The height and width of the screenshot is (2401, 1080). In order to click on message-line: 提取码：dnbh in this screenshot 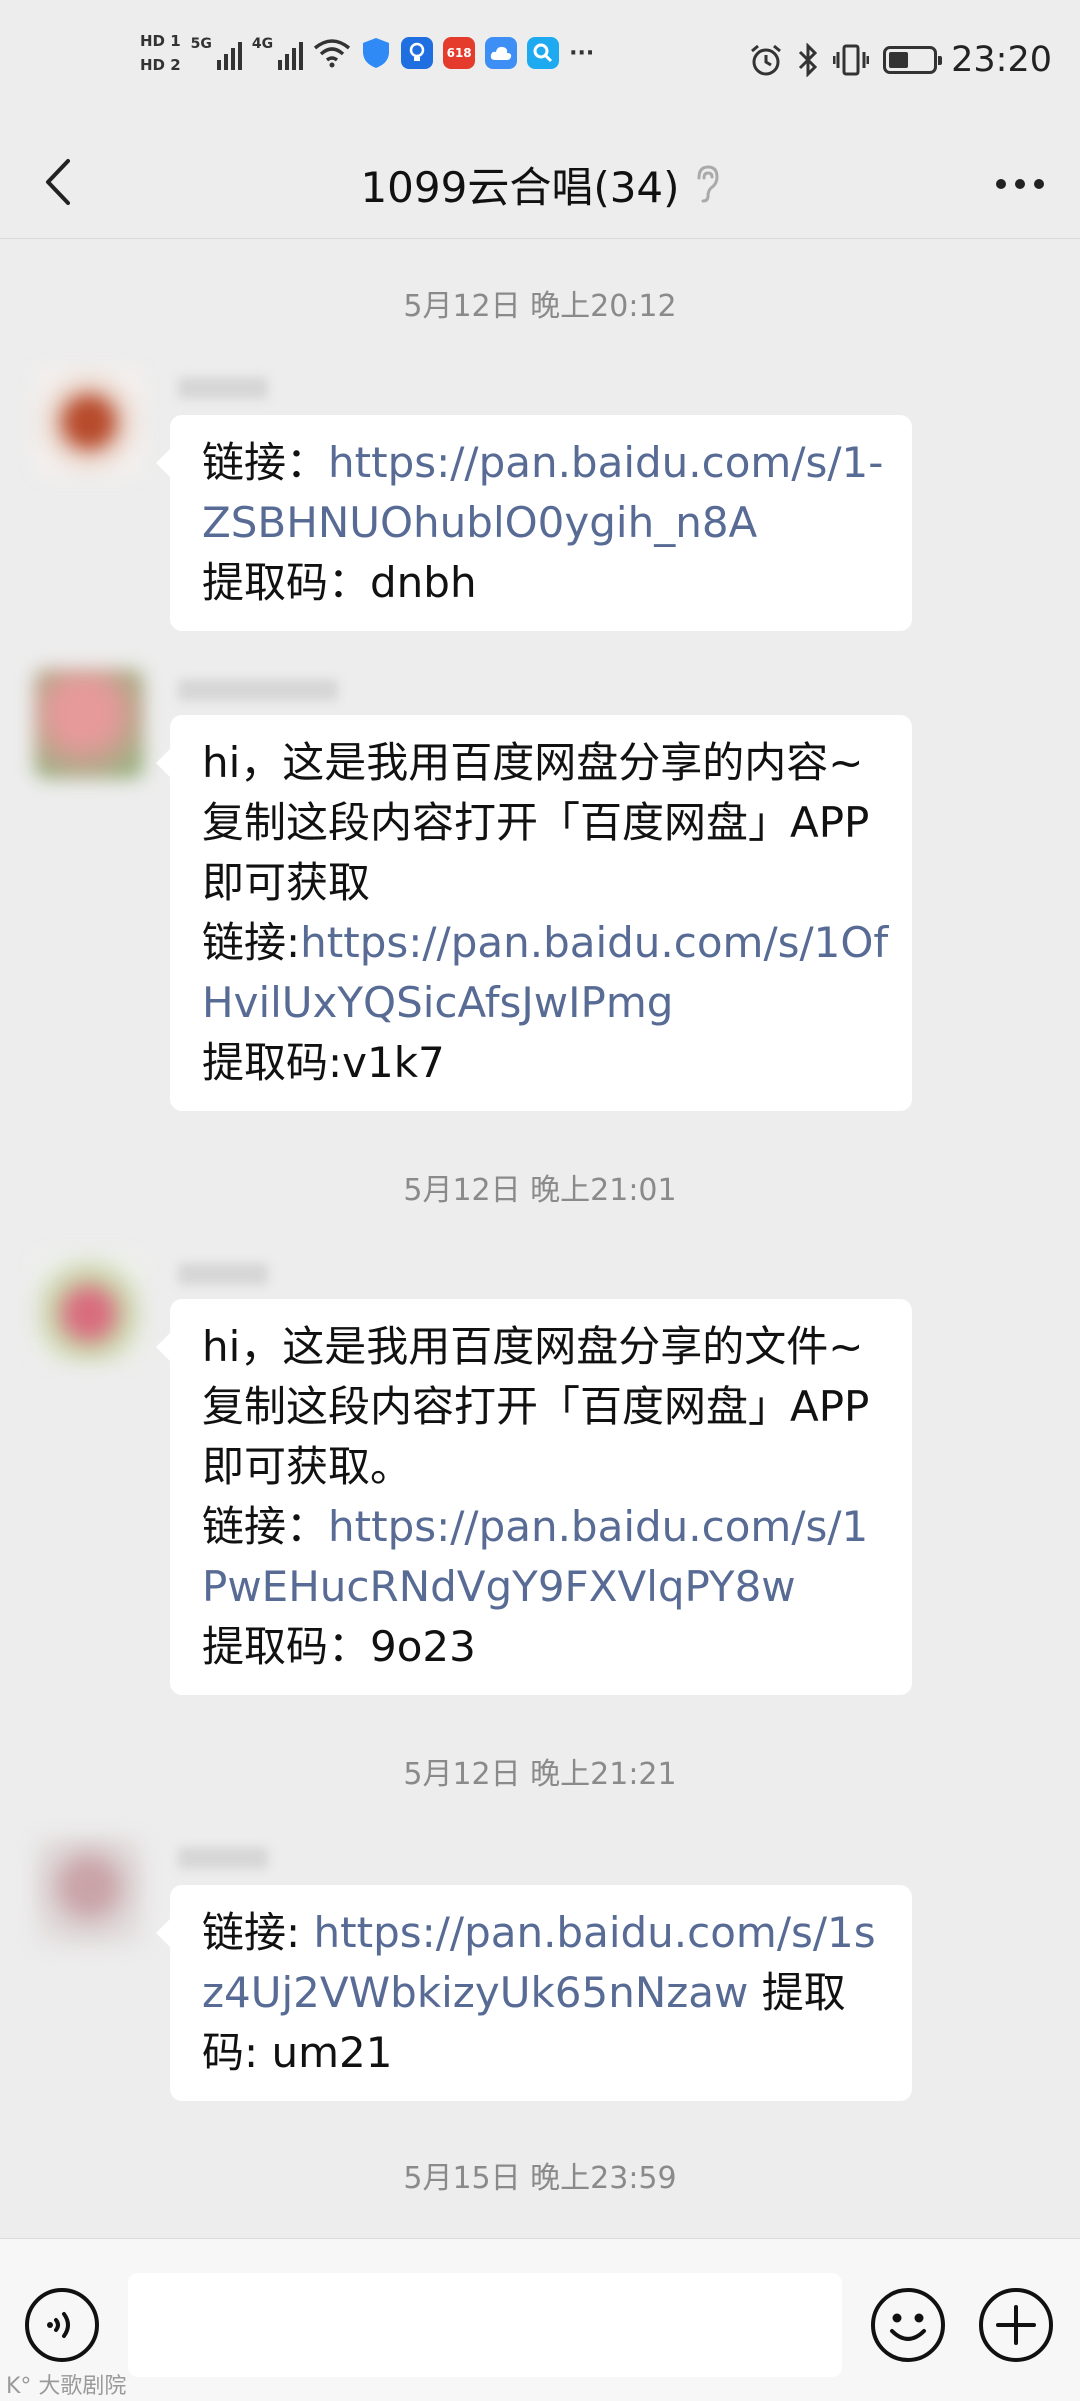, I will do `click(339, 582)`.